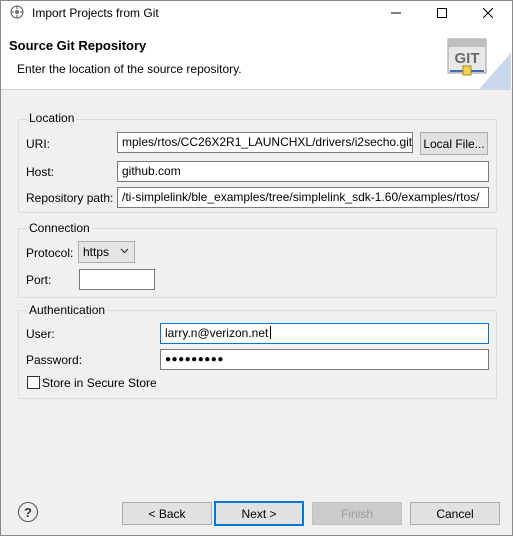 This screenshot has width=513, height=536. What do you see at coordinates (124, 251) in the screenshot?
I see `chevron-down-icon` at bounding box center [124, 251].